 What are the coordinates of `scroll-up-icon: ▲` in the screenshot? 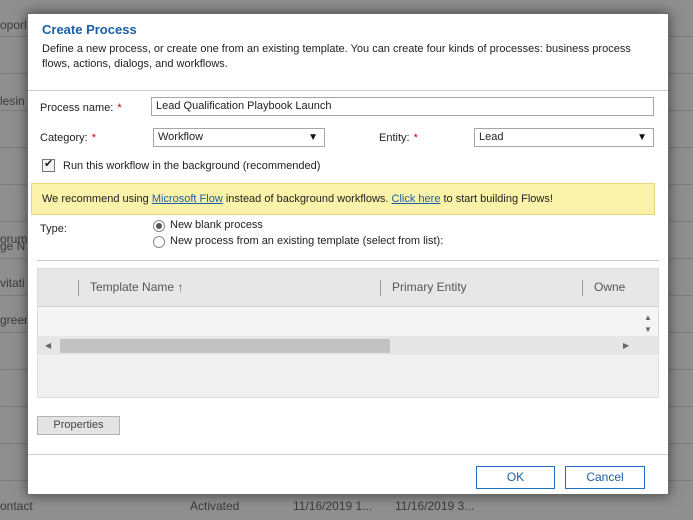 It's located at (648, 317).